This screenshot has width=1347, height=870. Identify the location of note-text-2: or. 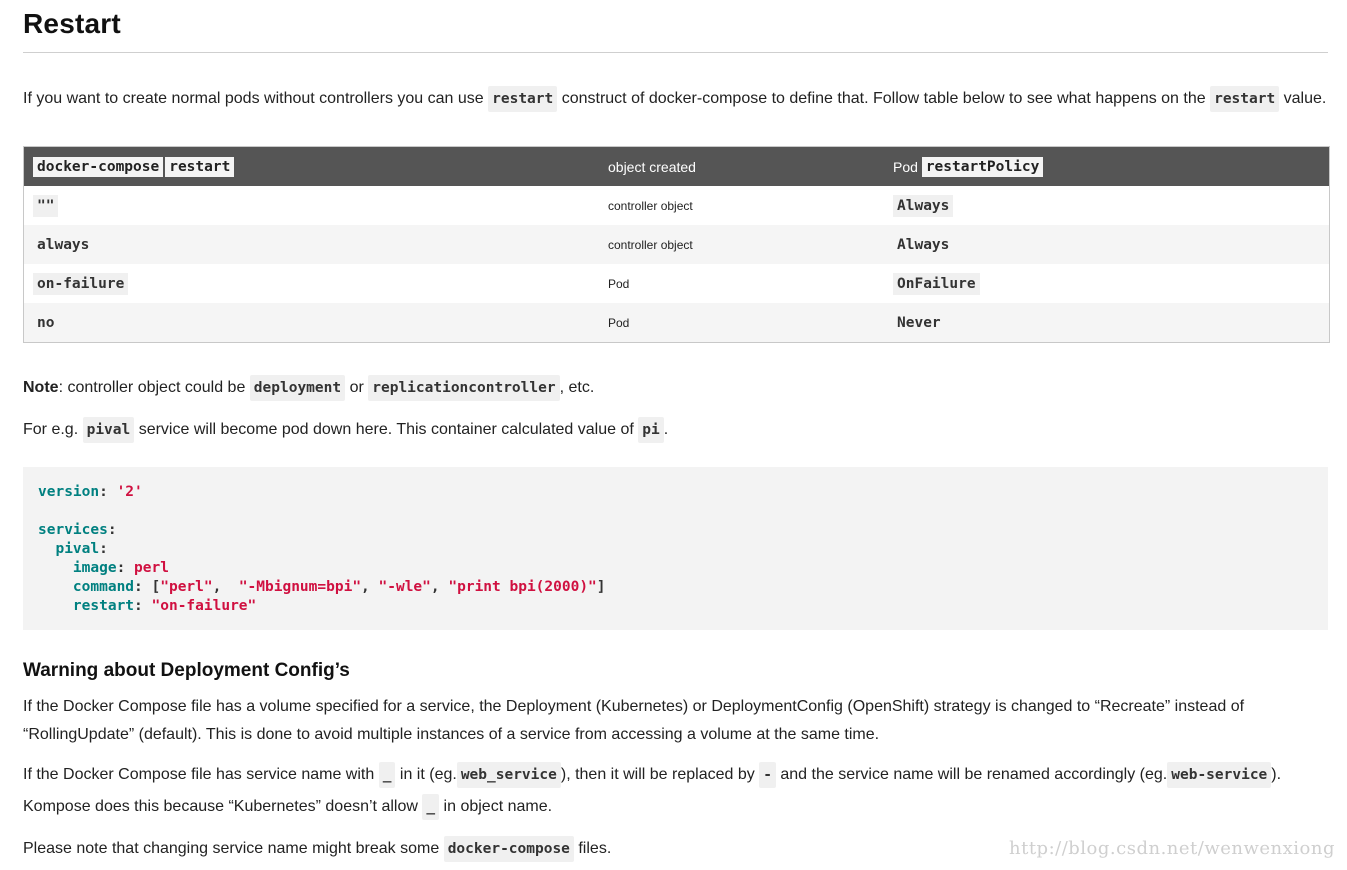
(356, 387).